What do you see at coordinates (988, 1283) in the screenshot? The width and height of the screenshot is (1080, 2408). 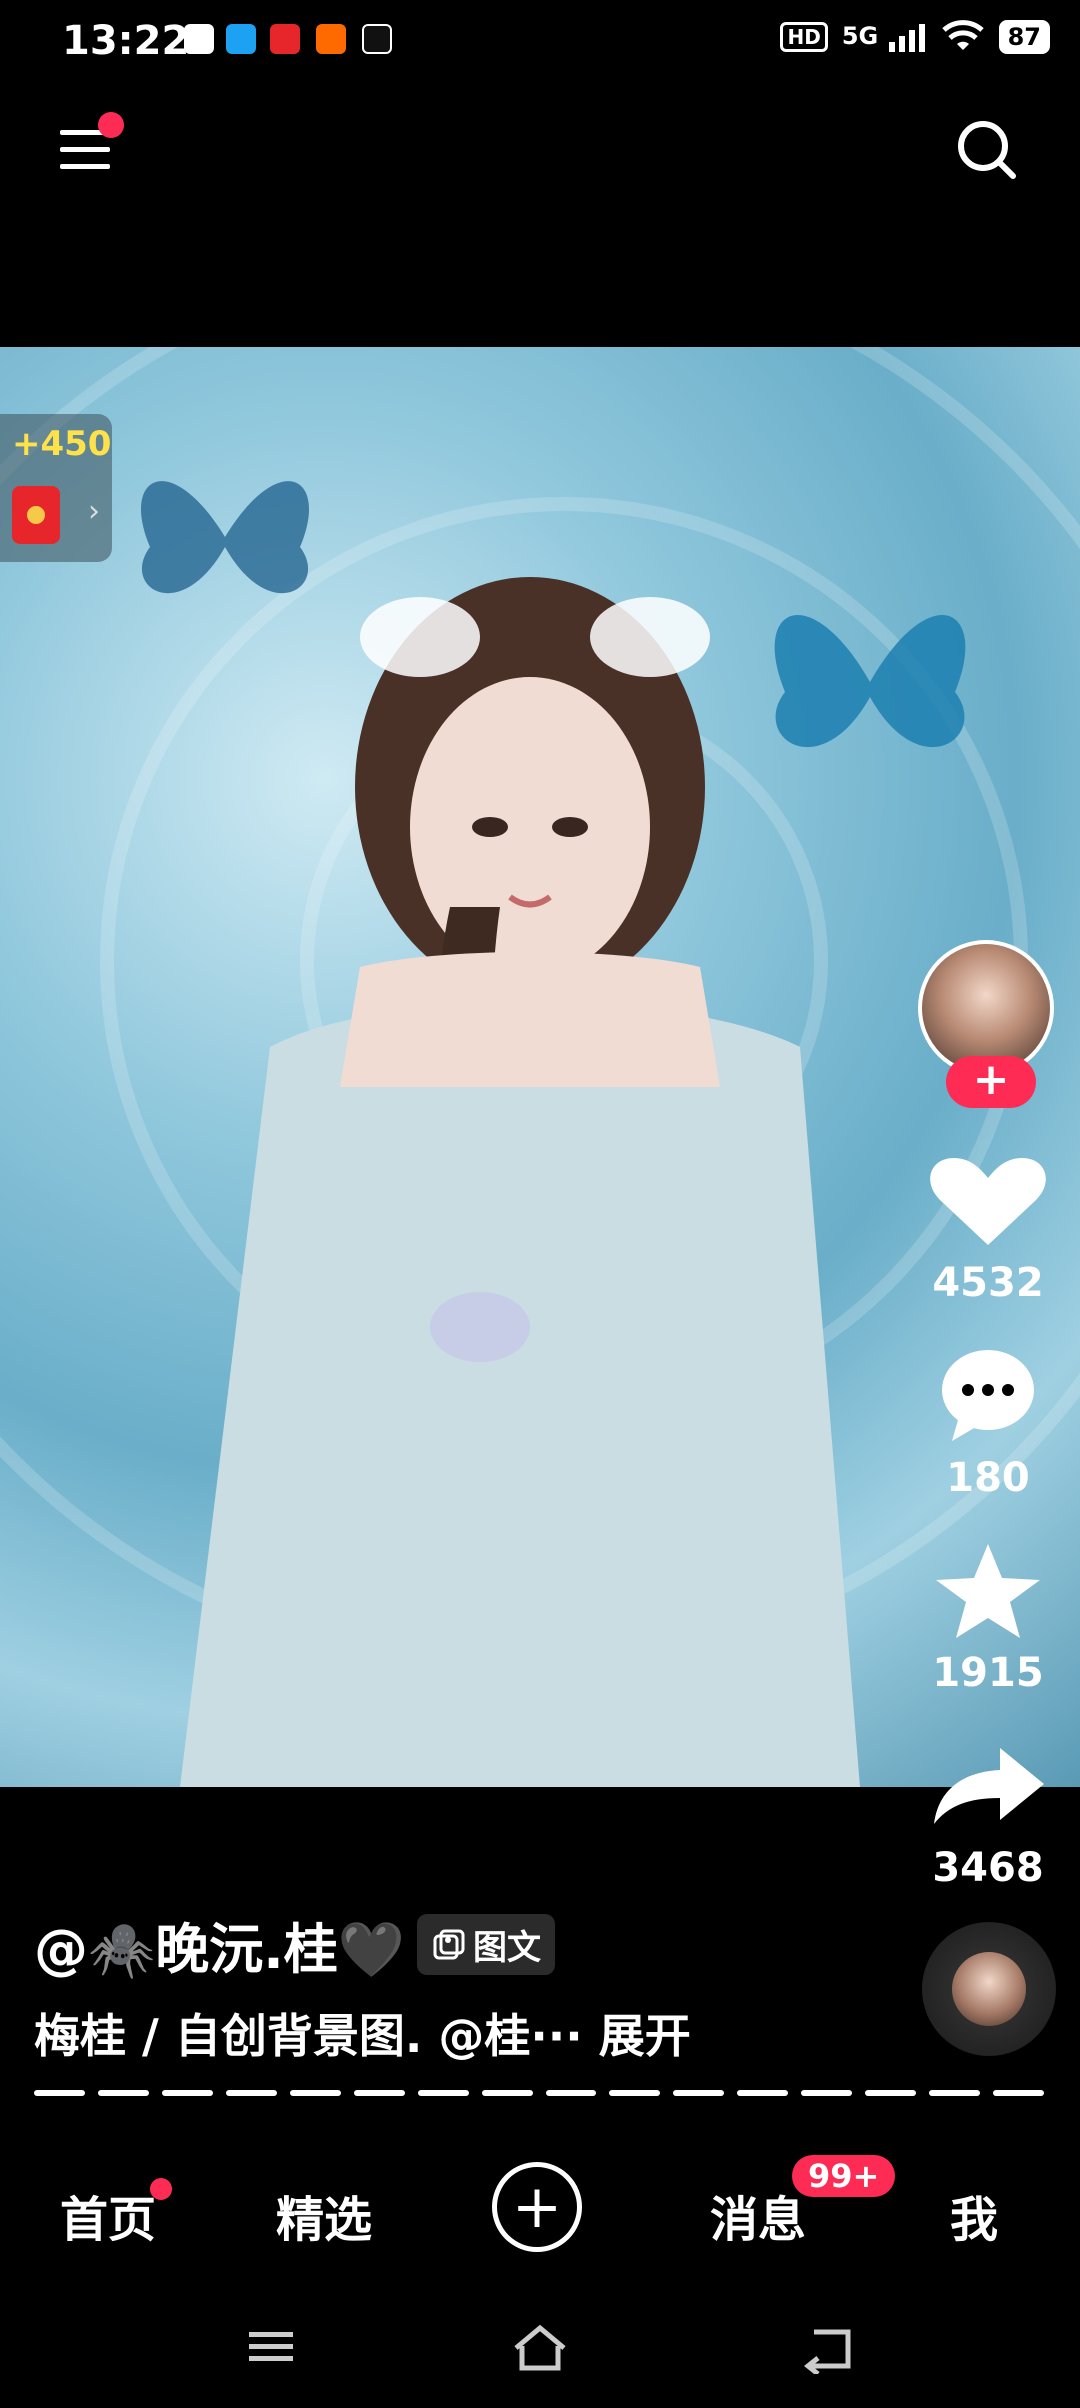 I see `like-count: 4532` at bounding box center [988, 1283].